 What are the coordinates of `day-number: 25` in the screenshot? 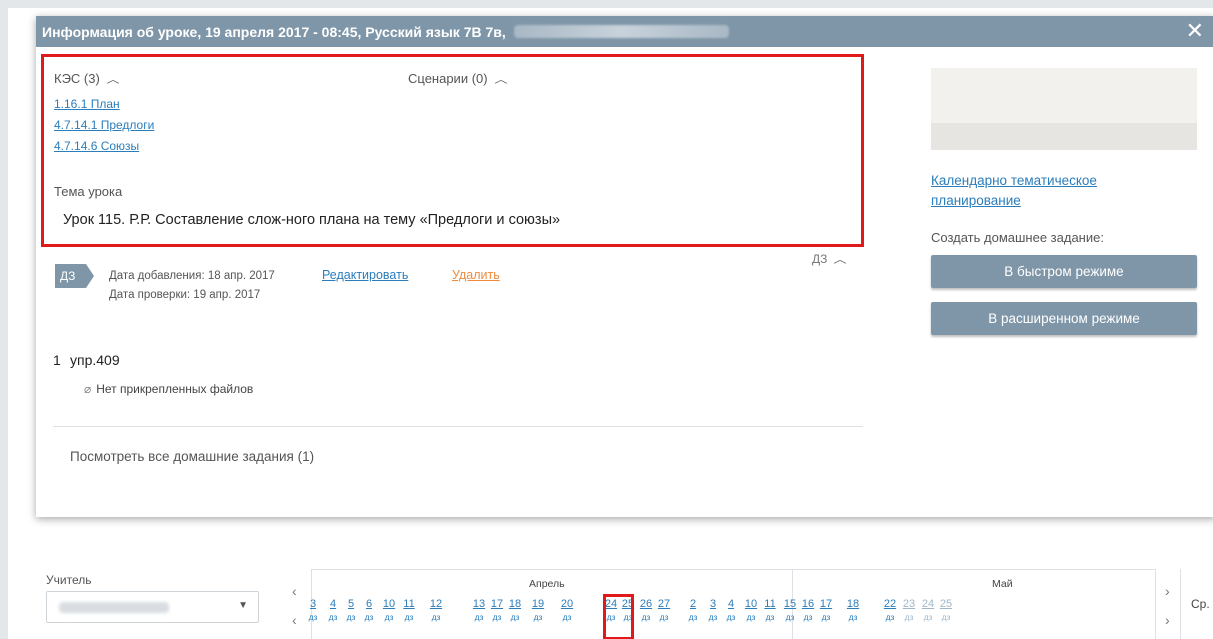 It's located at (946, 604).